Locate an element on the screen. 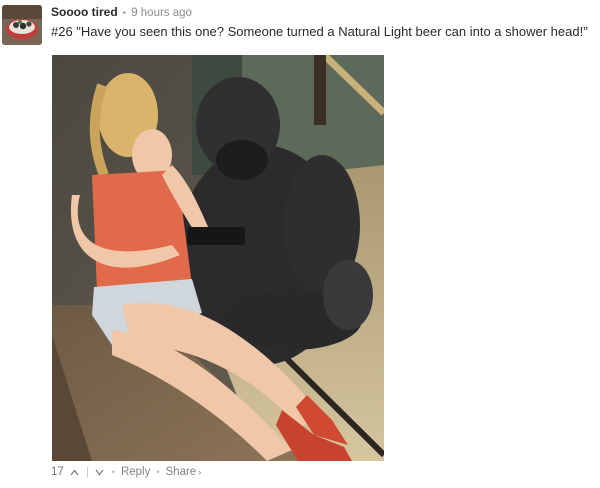 This screenshot has width=600, height=488. timestamp: 9 hours ago is located at coordinates (161, 13).